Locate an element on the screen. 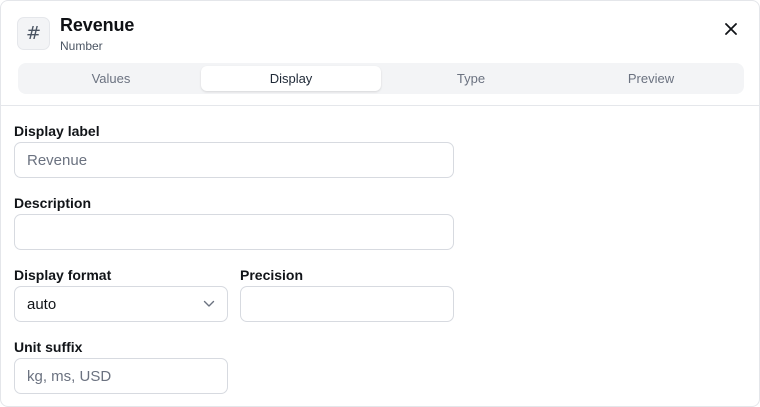 The image size is (760, 407). tab-bar: Values Display Type Preview is located at coordinates (381, 78).